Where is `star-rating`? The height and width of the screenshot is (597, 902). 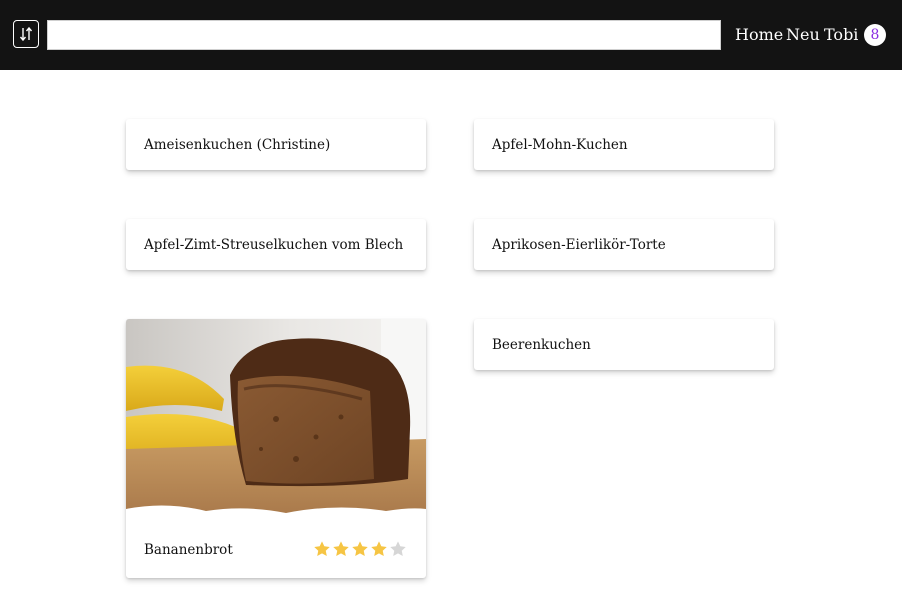
star-rating is located at coordinates (360, 549).